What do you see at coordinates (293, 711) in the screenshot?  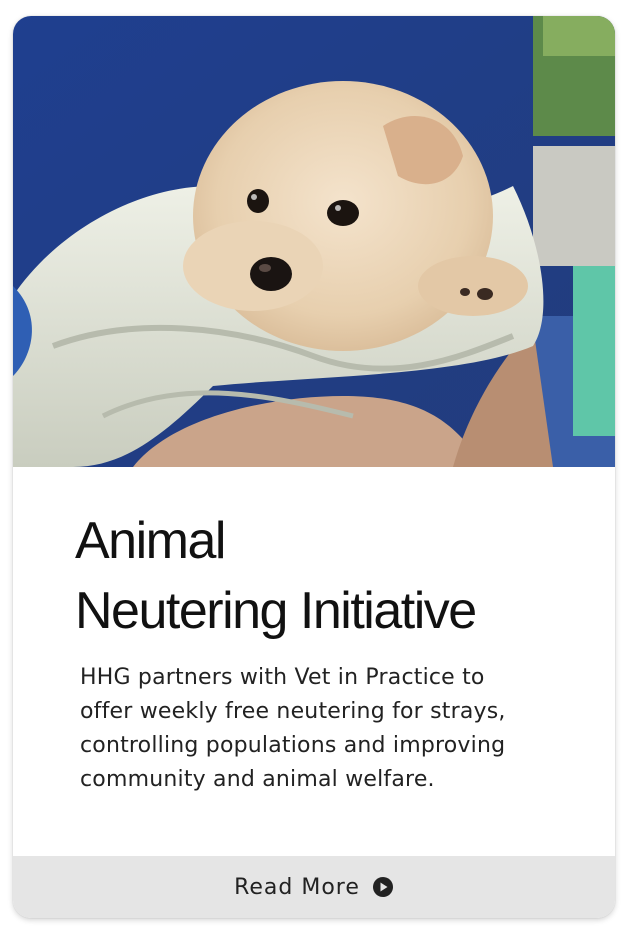 I see `description-line: offer weekly free neutering for strays,` at bounding box center [293, 711].